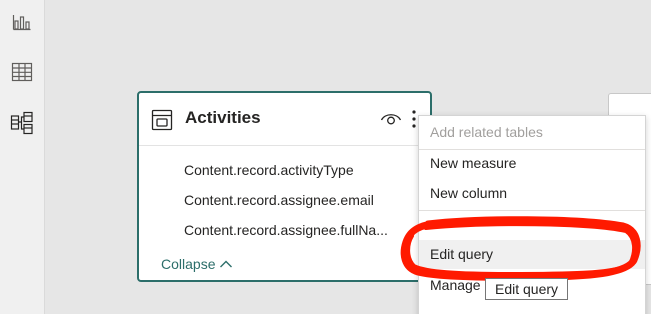 The height and width of the screenshot is (314, 651). I want to click on chevron-up-icon, so click(226, 264).